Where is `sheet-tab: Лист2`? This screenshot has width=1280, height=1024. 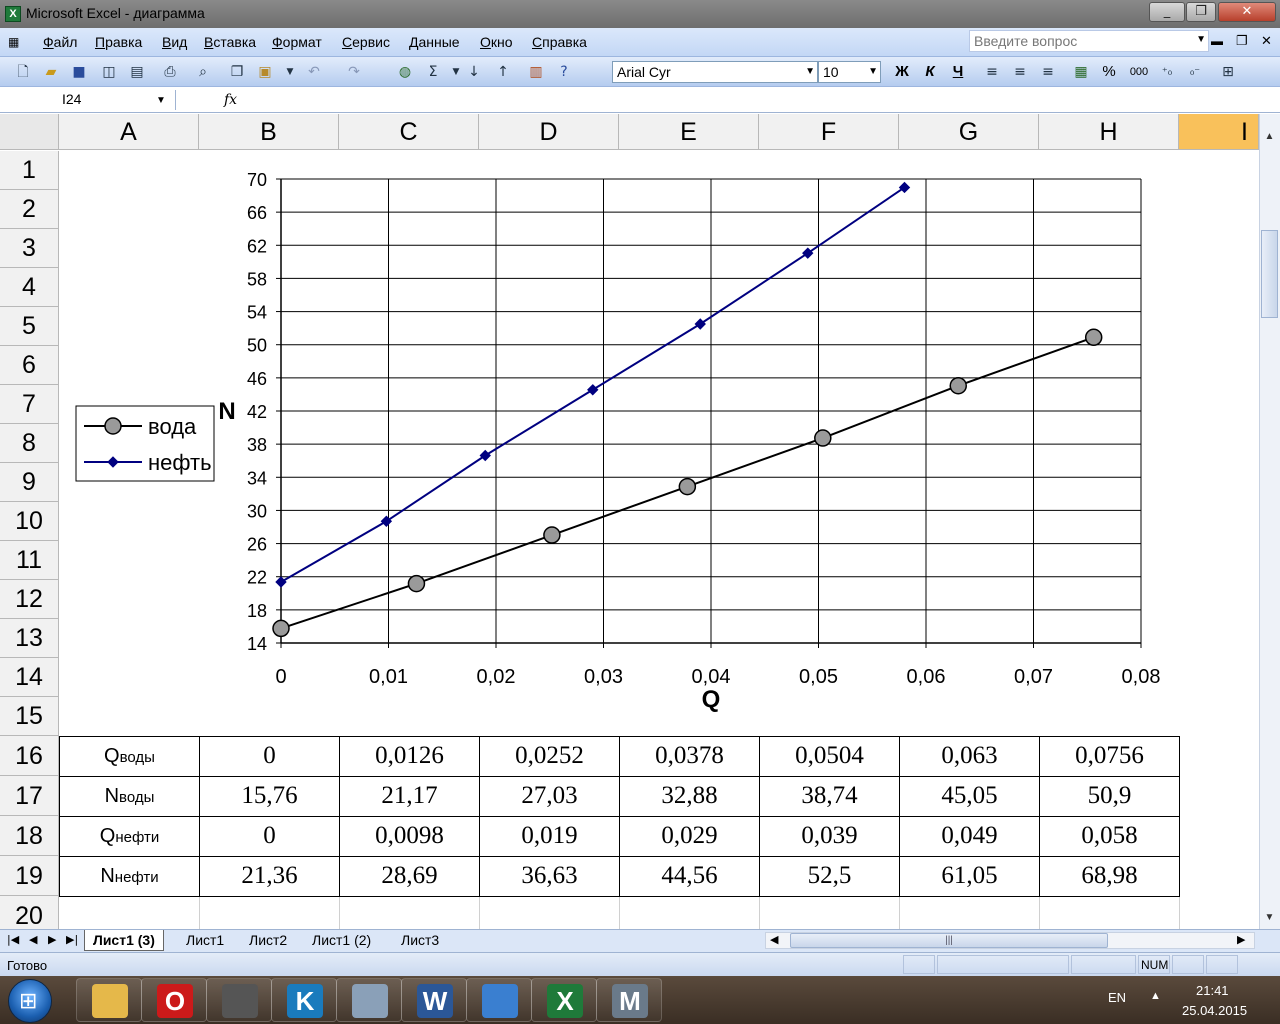
sheet-tab: Лист2 is located at coordinates (268, 940).